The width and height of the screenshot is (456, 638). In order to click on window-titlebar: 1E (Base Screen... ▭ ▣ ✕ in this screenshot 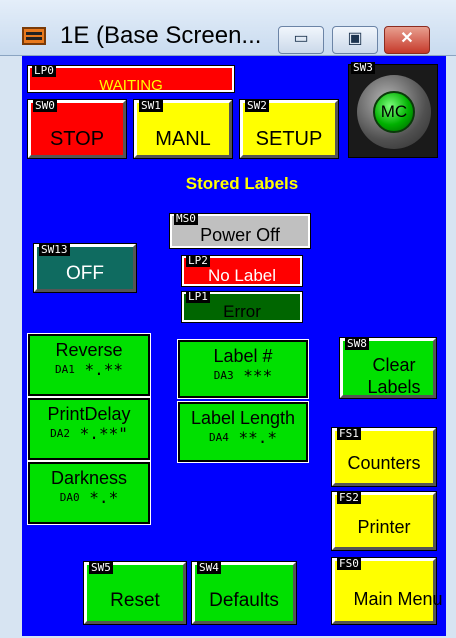, I will do `click(228, 28)`.